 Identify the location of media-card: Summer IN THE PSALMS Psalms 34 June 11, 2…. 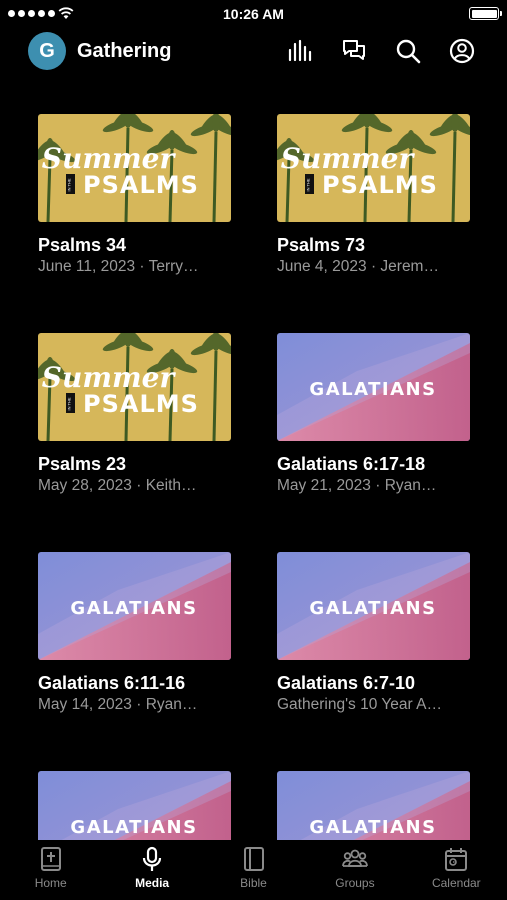
(134, 195).